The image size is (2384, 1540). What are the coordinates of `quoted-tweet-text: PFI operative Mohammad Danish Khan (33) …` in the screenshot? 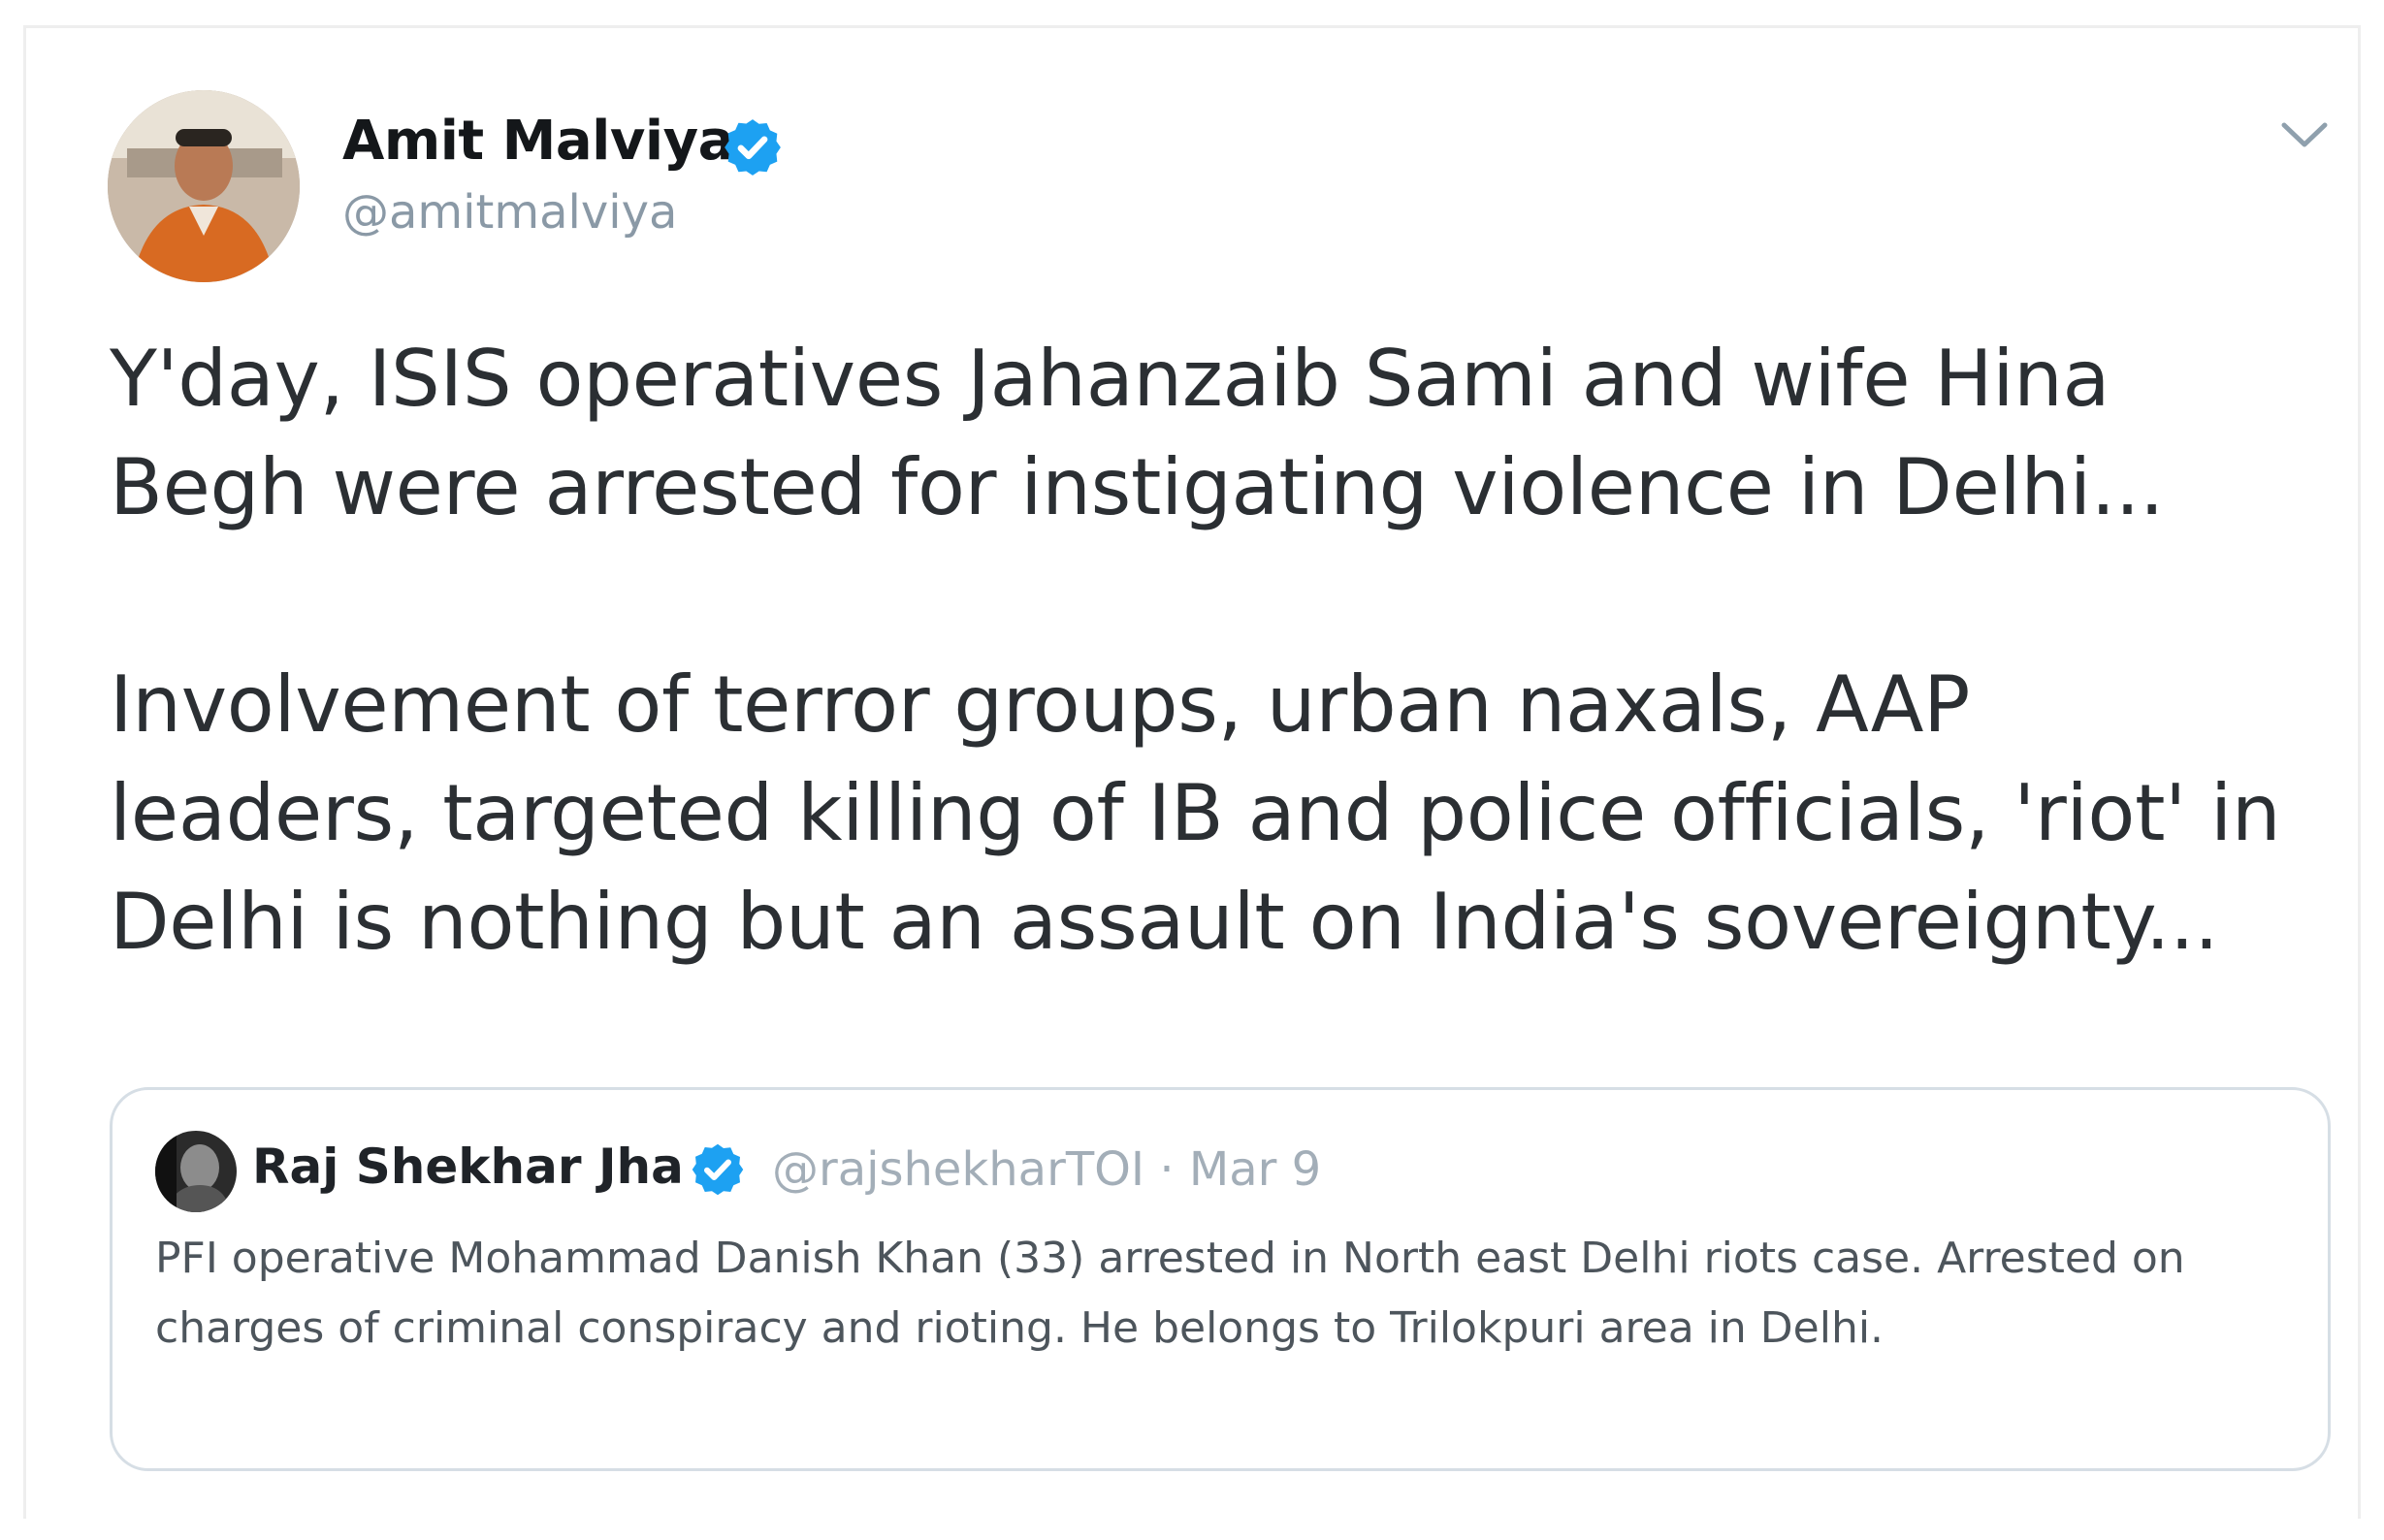 It's located at (1170, 1294).